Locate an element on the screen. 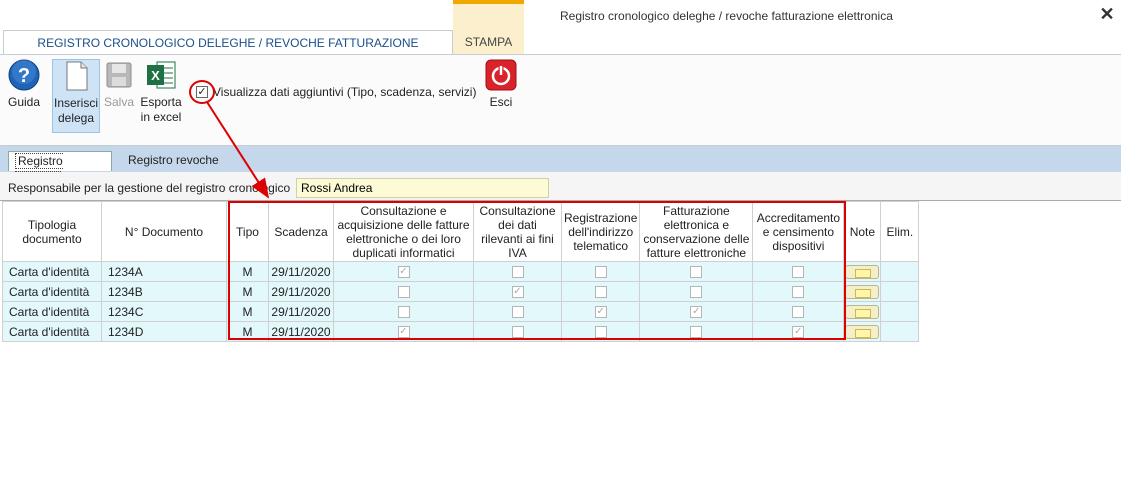 The width and height of the screenshot is (1121, 493). annotation-arrow is located at coordinates (238, 150).